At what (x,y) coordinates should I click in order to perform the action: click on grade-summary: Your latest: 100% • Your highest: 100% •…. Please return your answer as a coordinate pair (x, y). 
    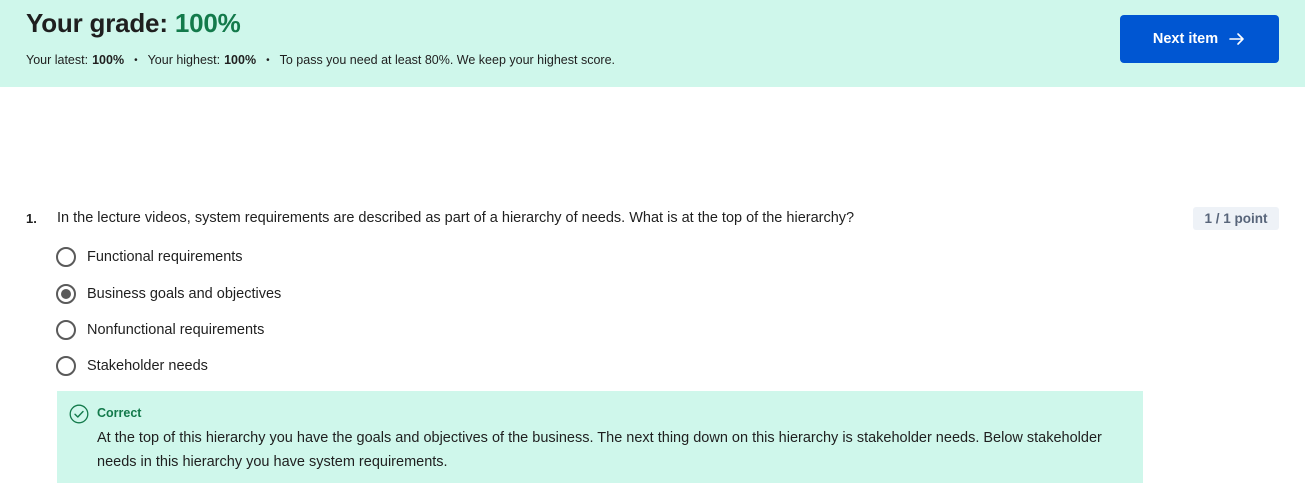
    Looking at the image, I should click on (320, 60).